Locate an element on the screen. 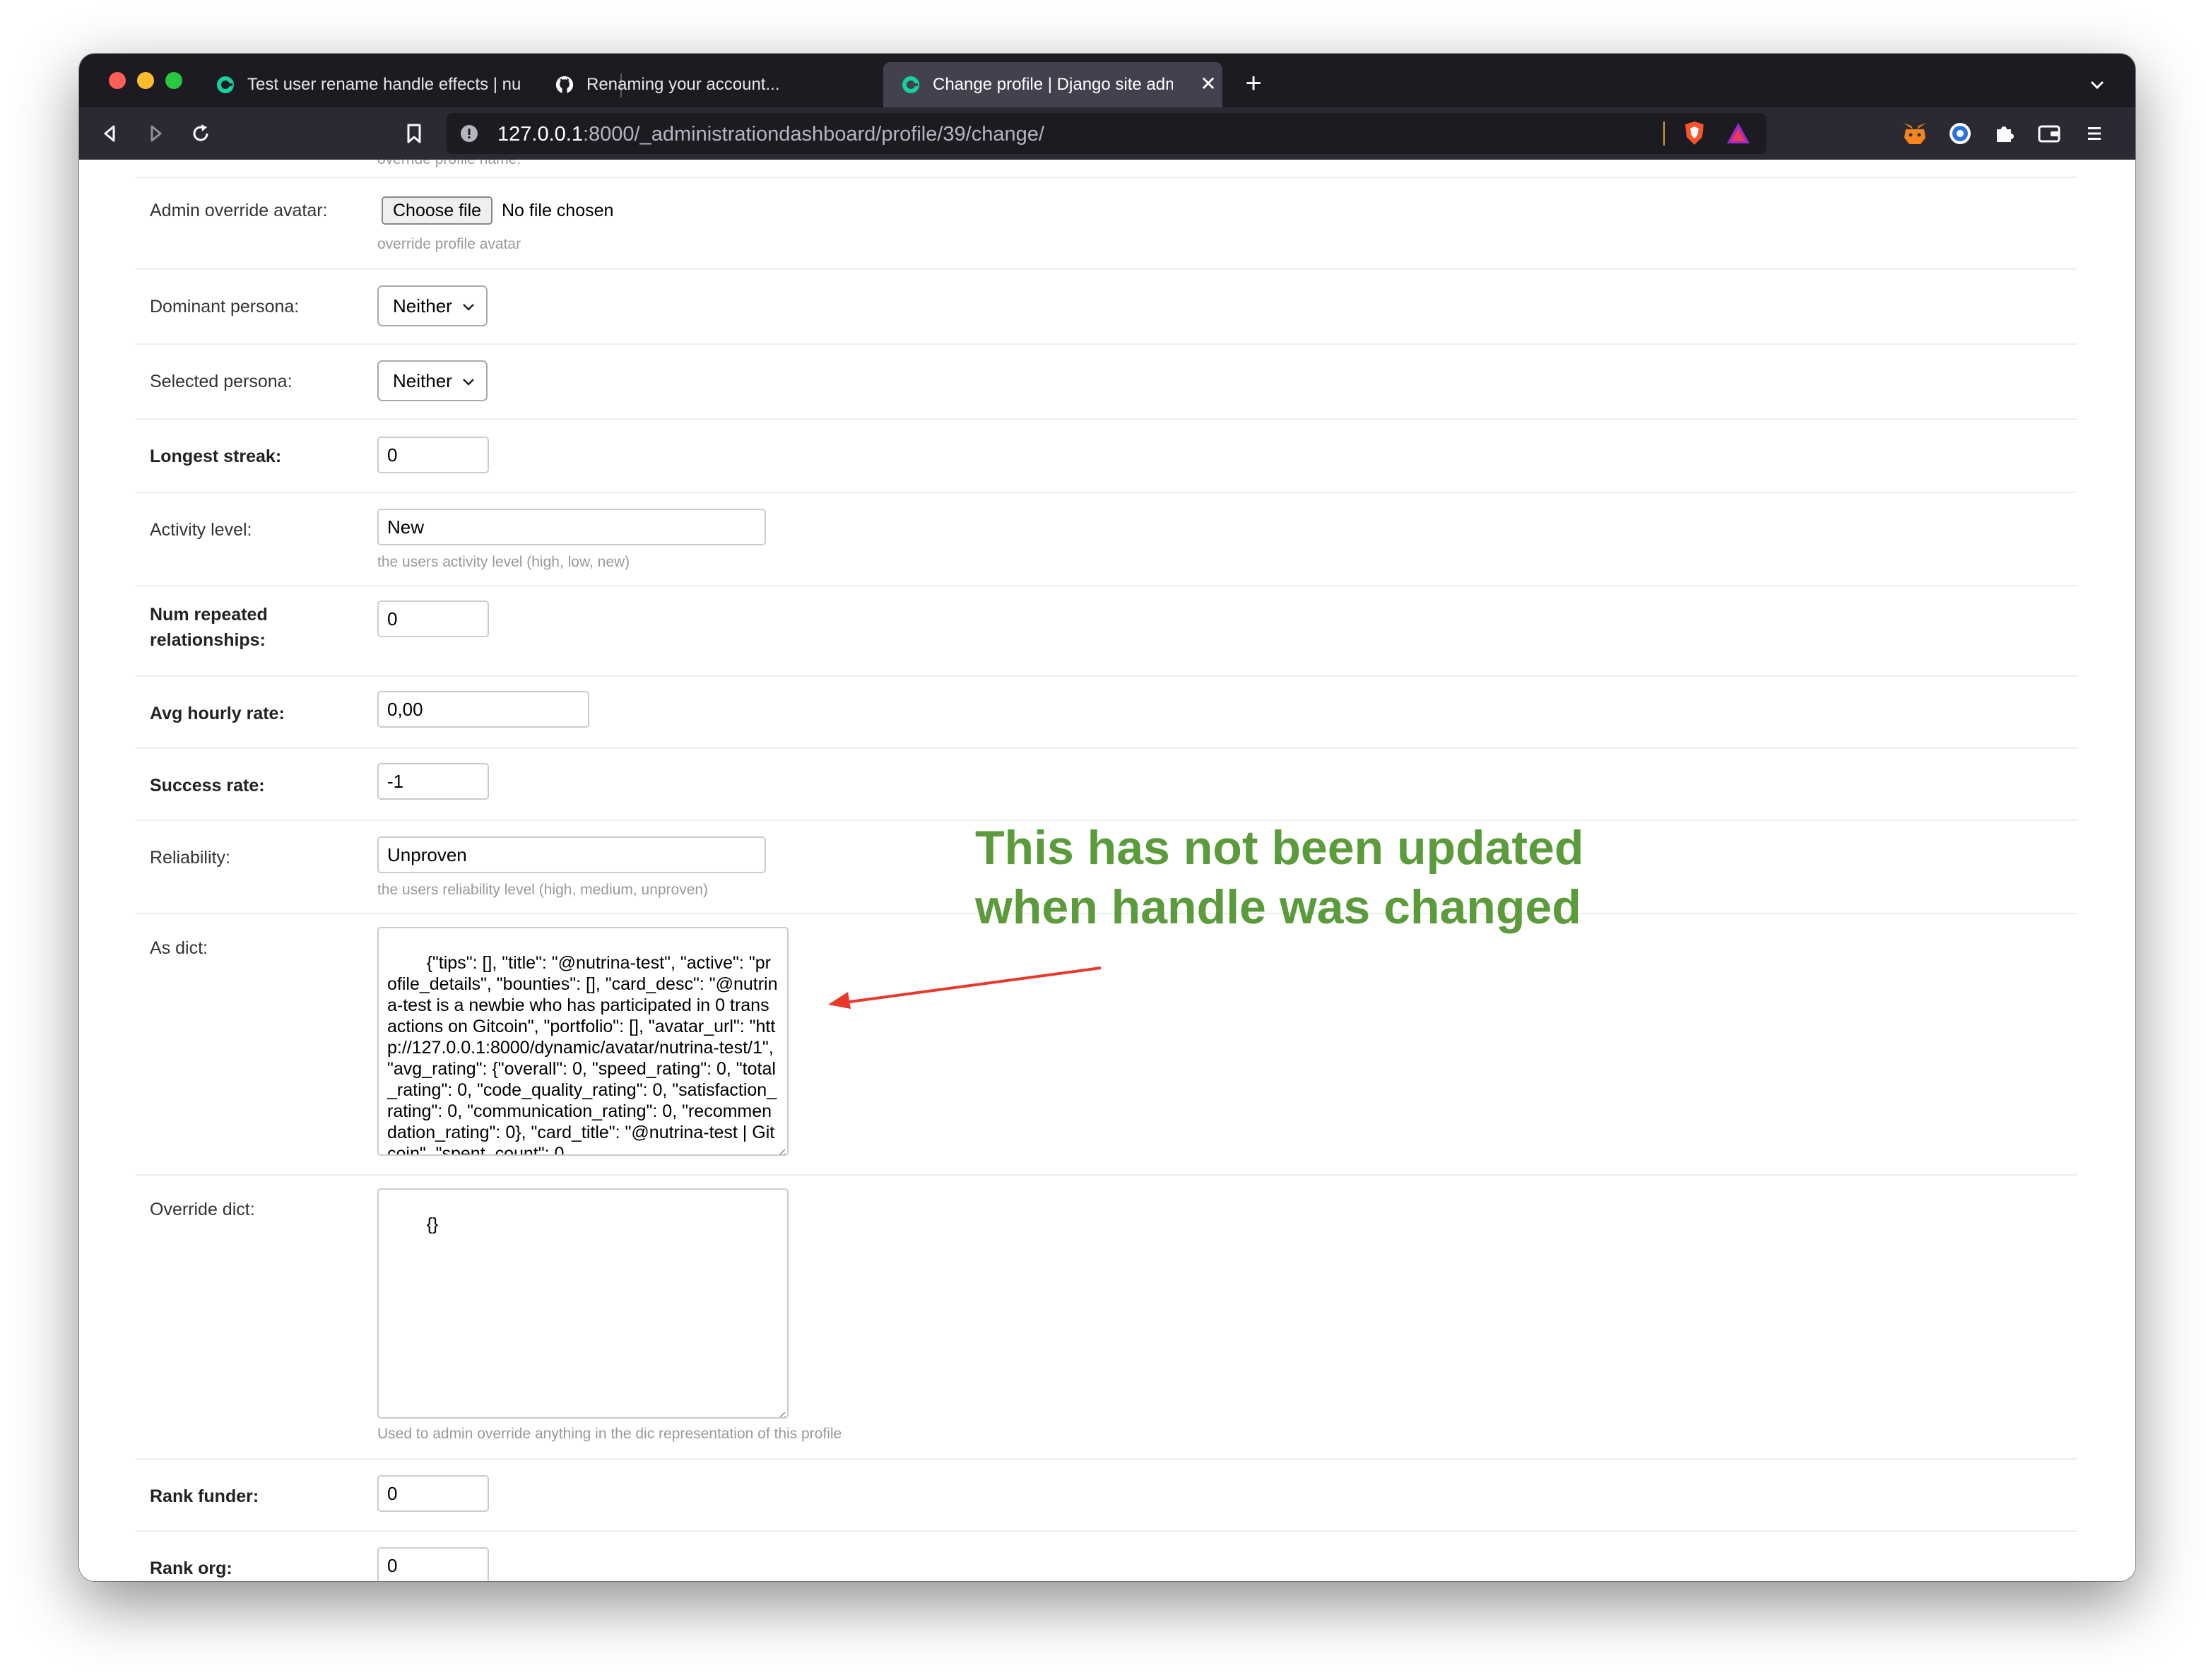 This screenshot has width=2206, height=1680. num-repeated-relationships-input: 0 is located at coordinates (433, 619).